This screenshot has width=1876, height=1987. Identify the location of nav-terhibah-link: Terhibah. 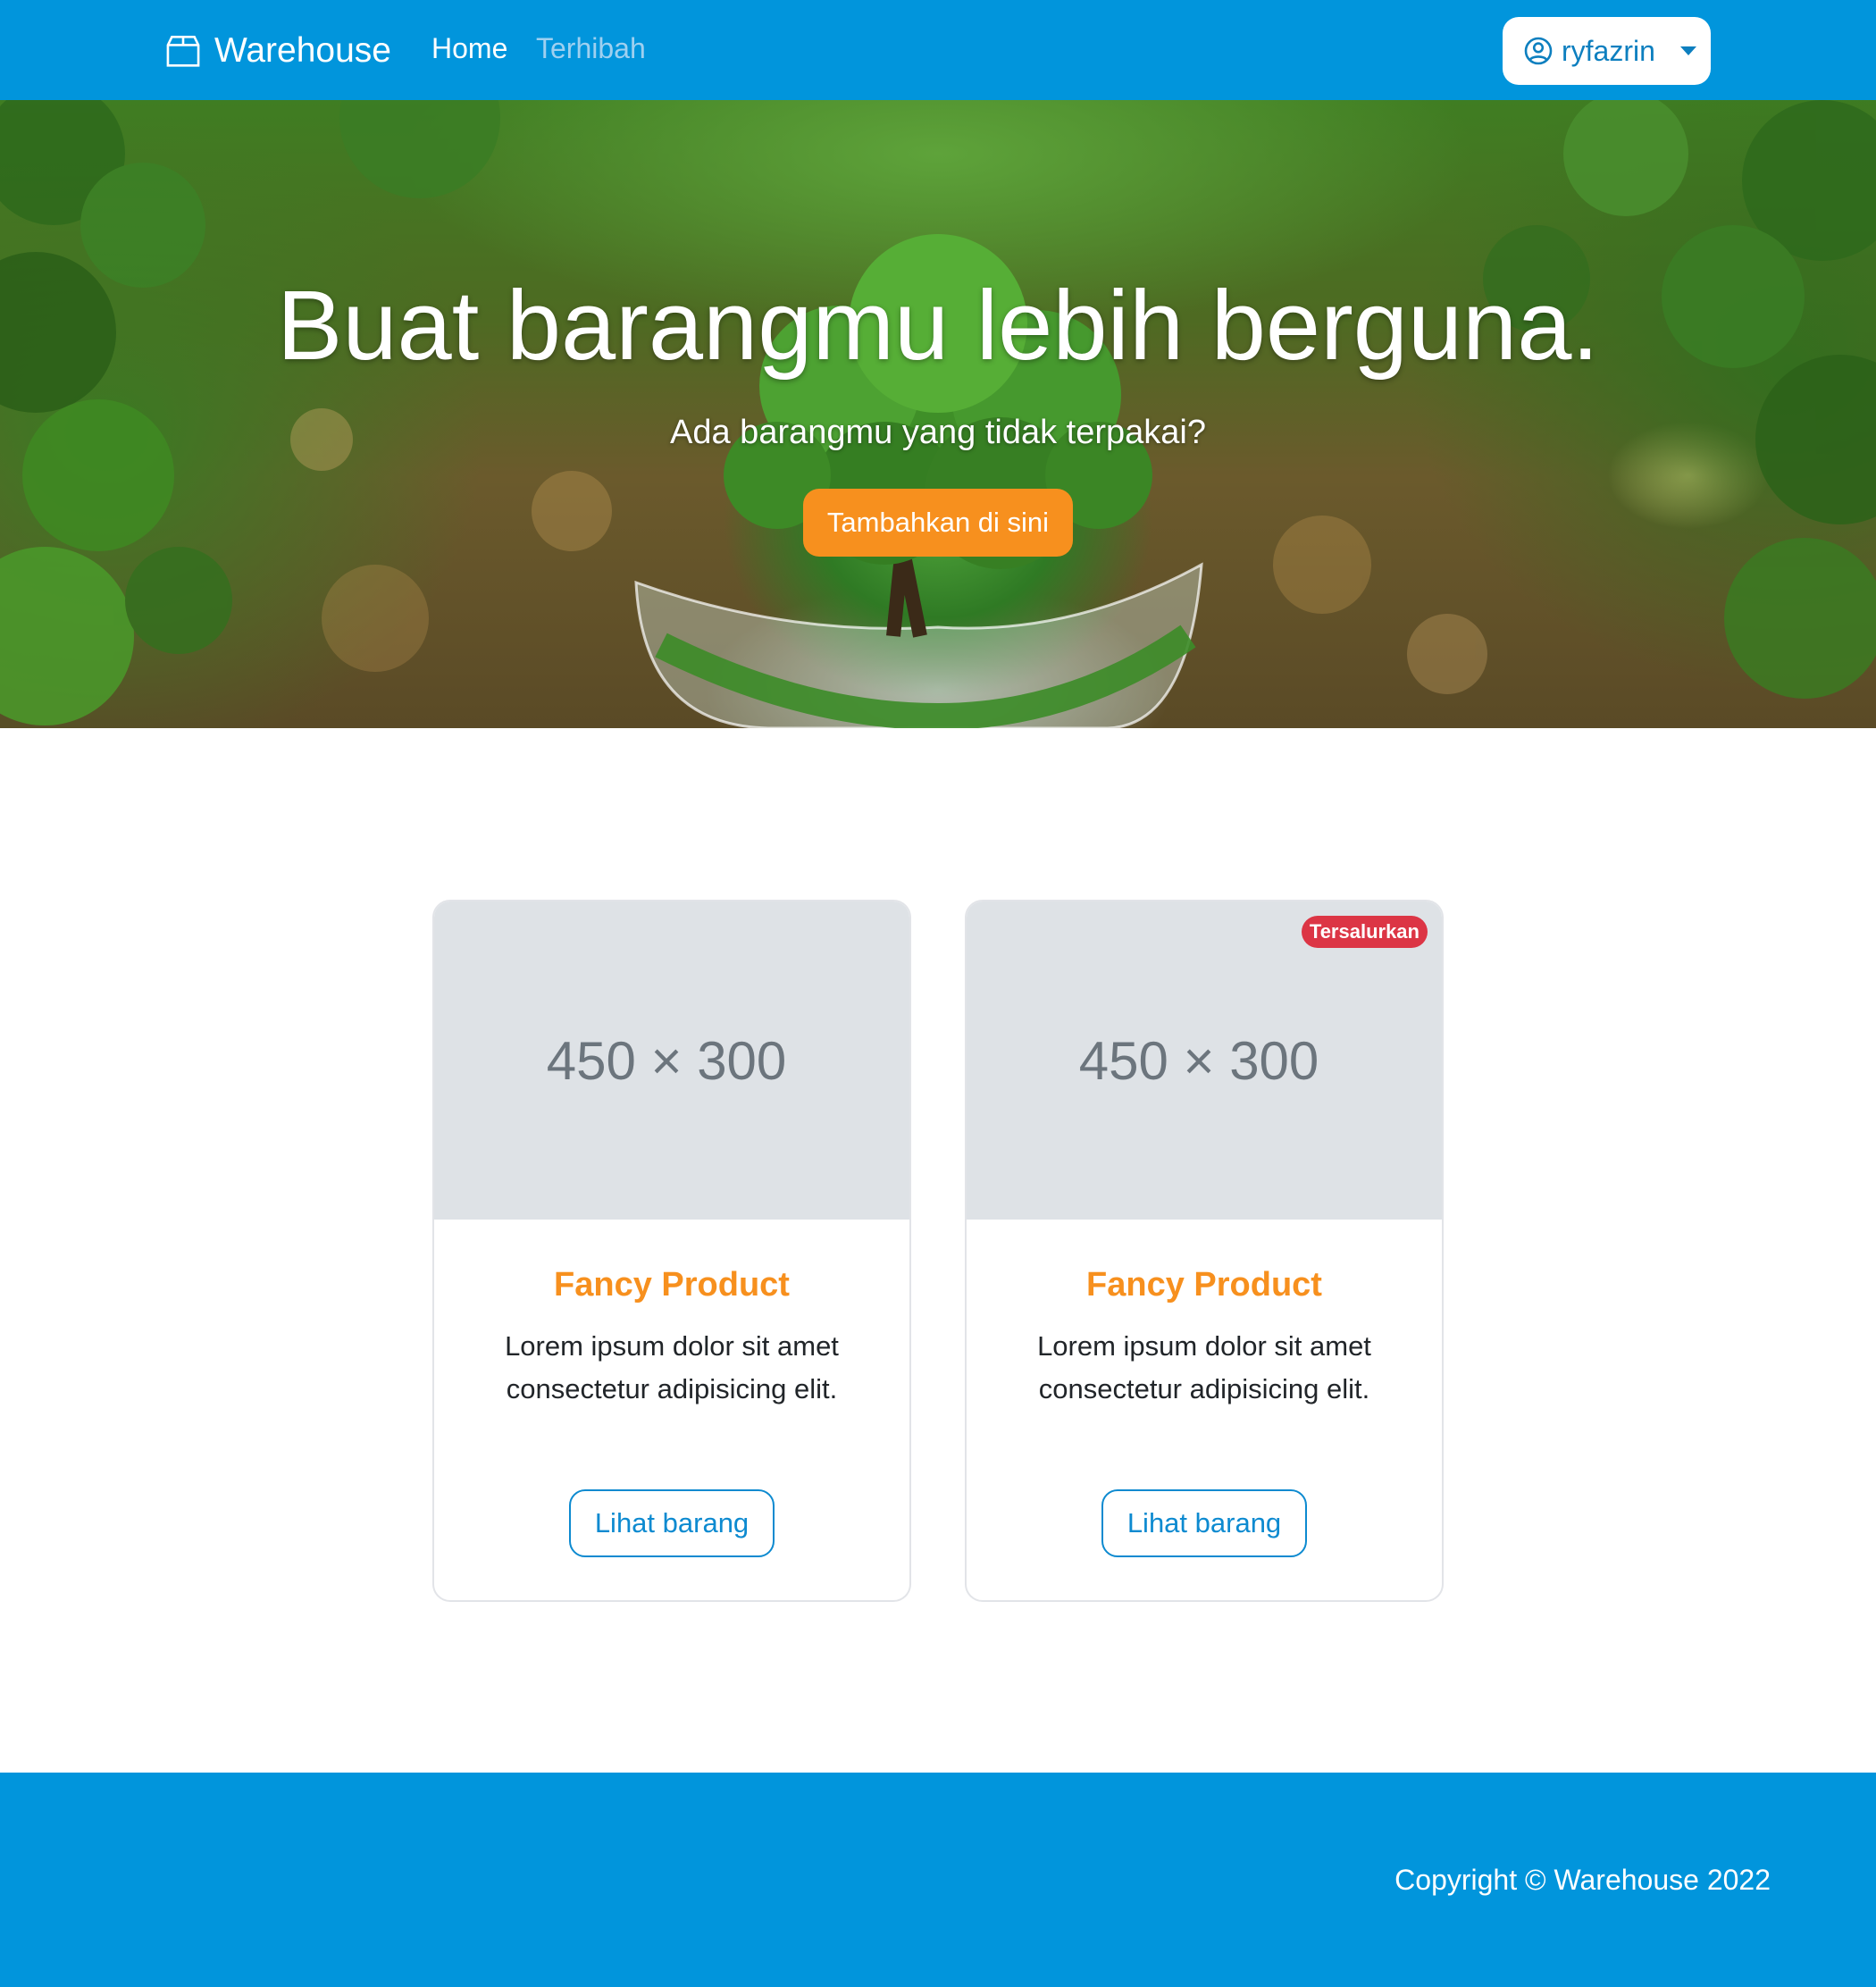
(591, 48).